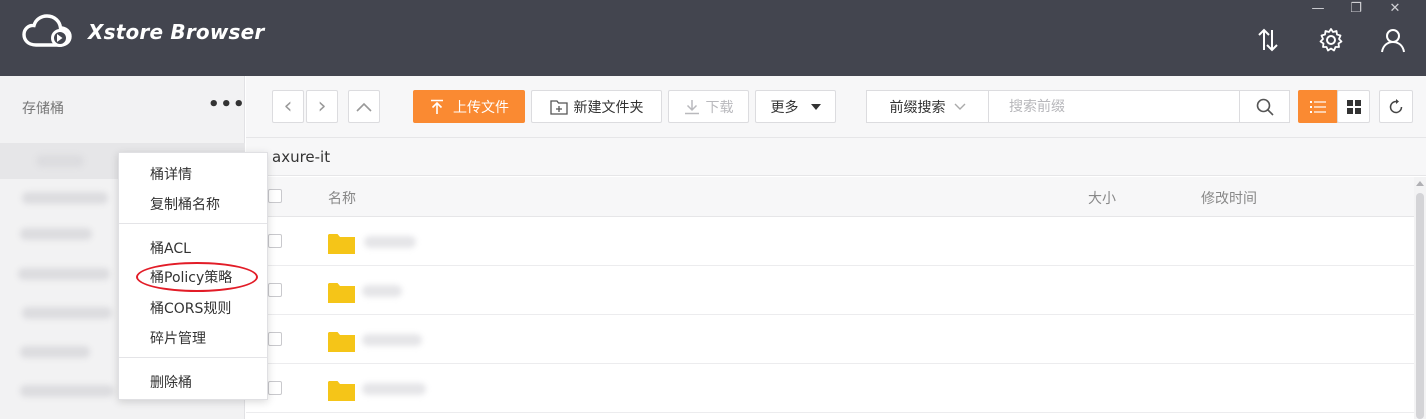 This screenshot has width=1426, height=419. What do you see at coordinates (691, 106) in the screenshot?
I see `download-icon` at bounding box center [691, 106].